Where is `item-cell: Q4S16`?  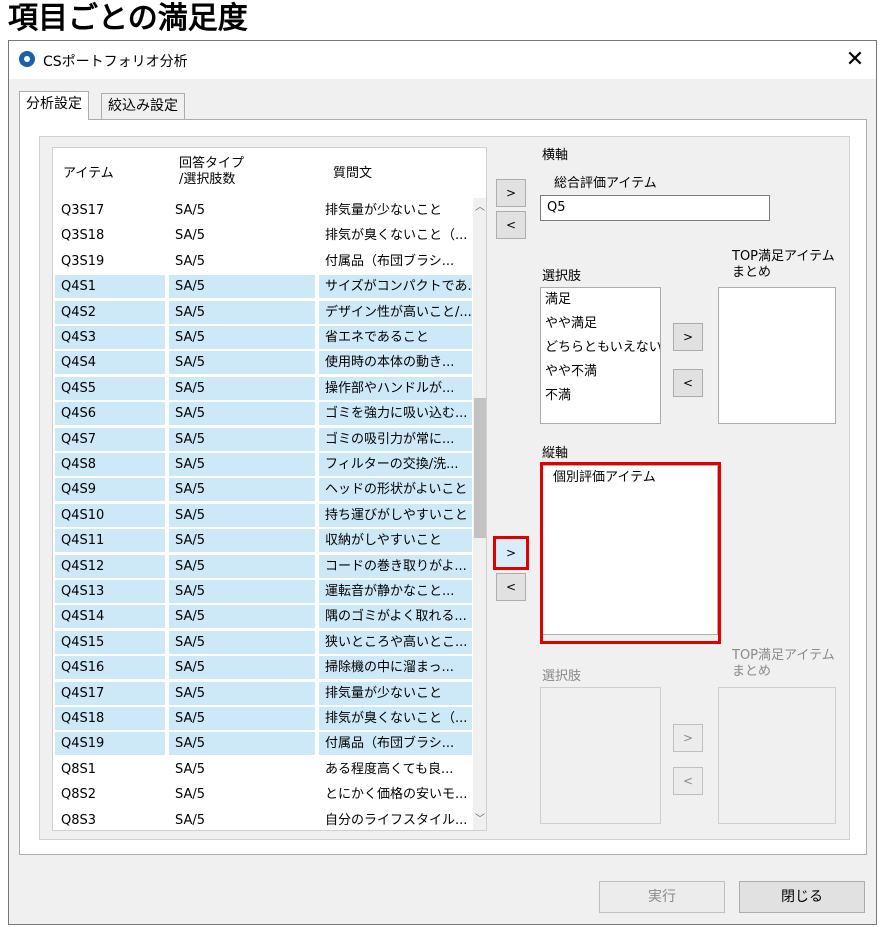 item-cell: Q4S16 is located at coordinates (110, 668).